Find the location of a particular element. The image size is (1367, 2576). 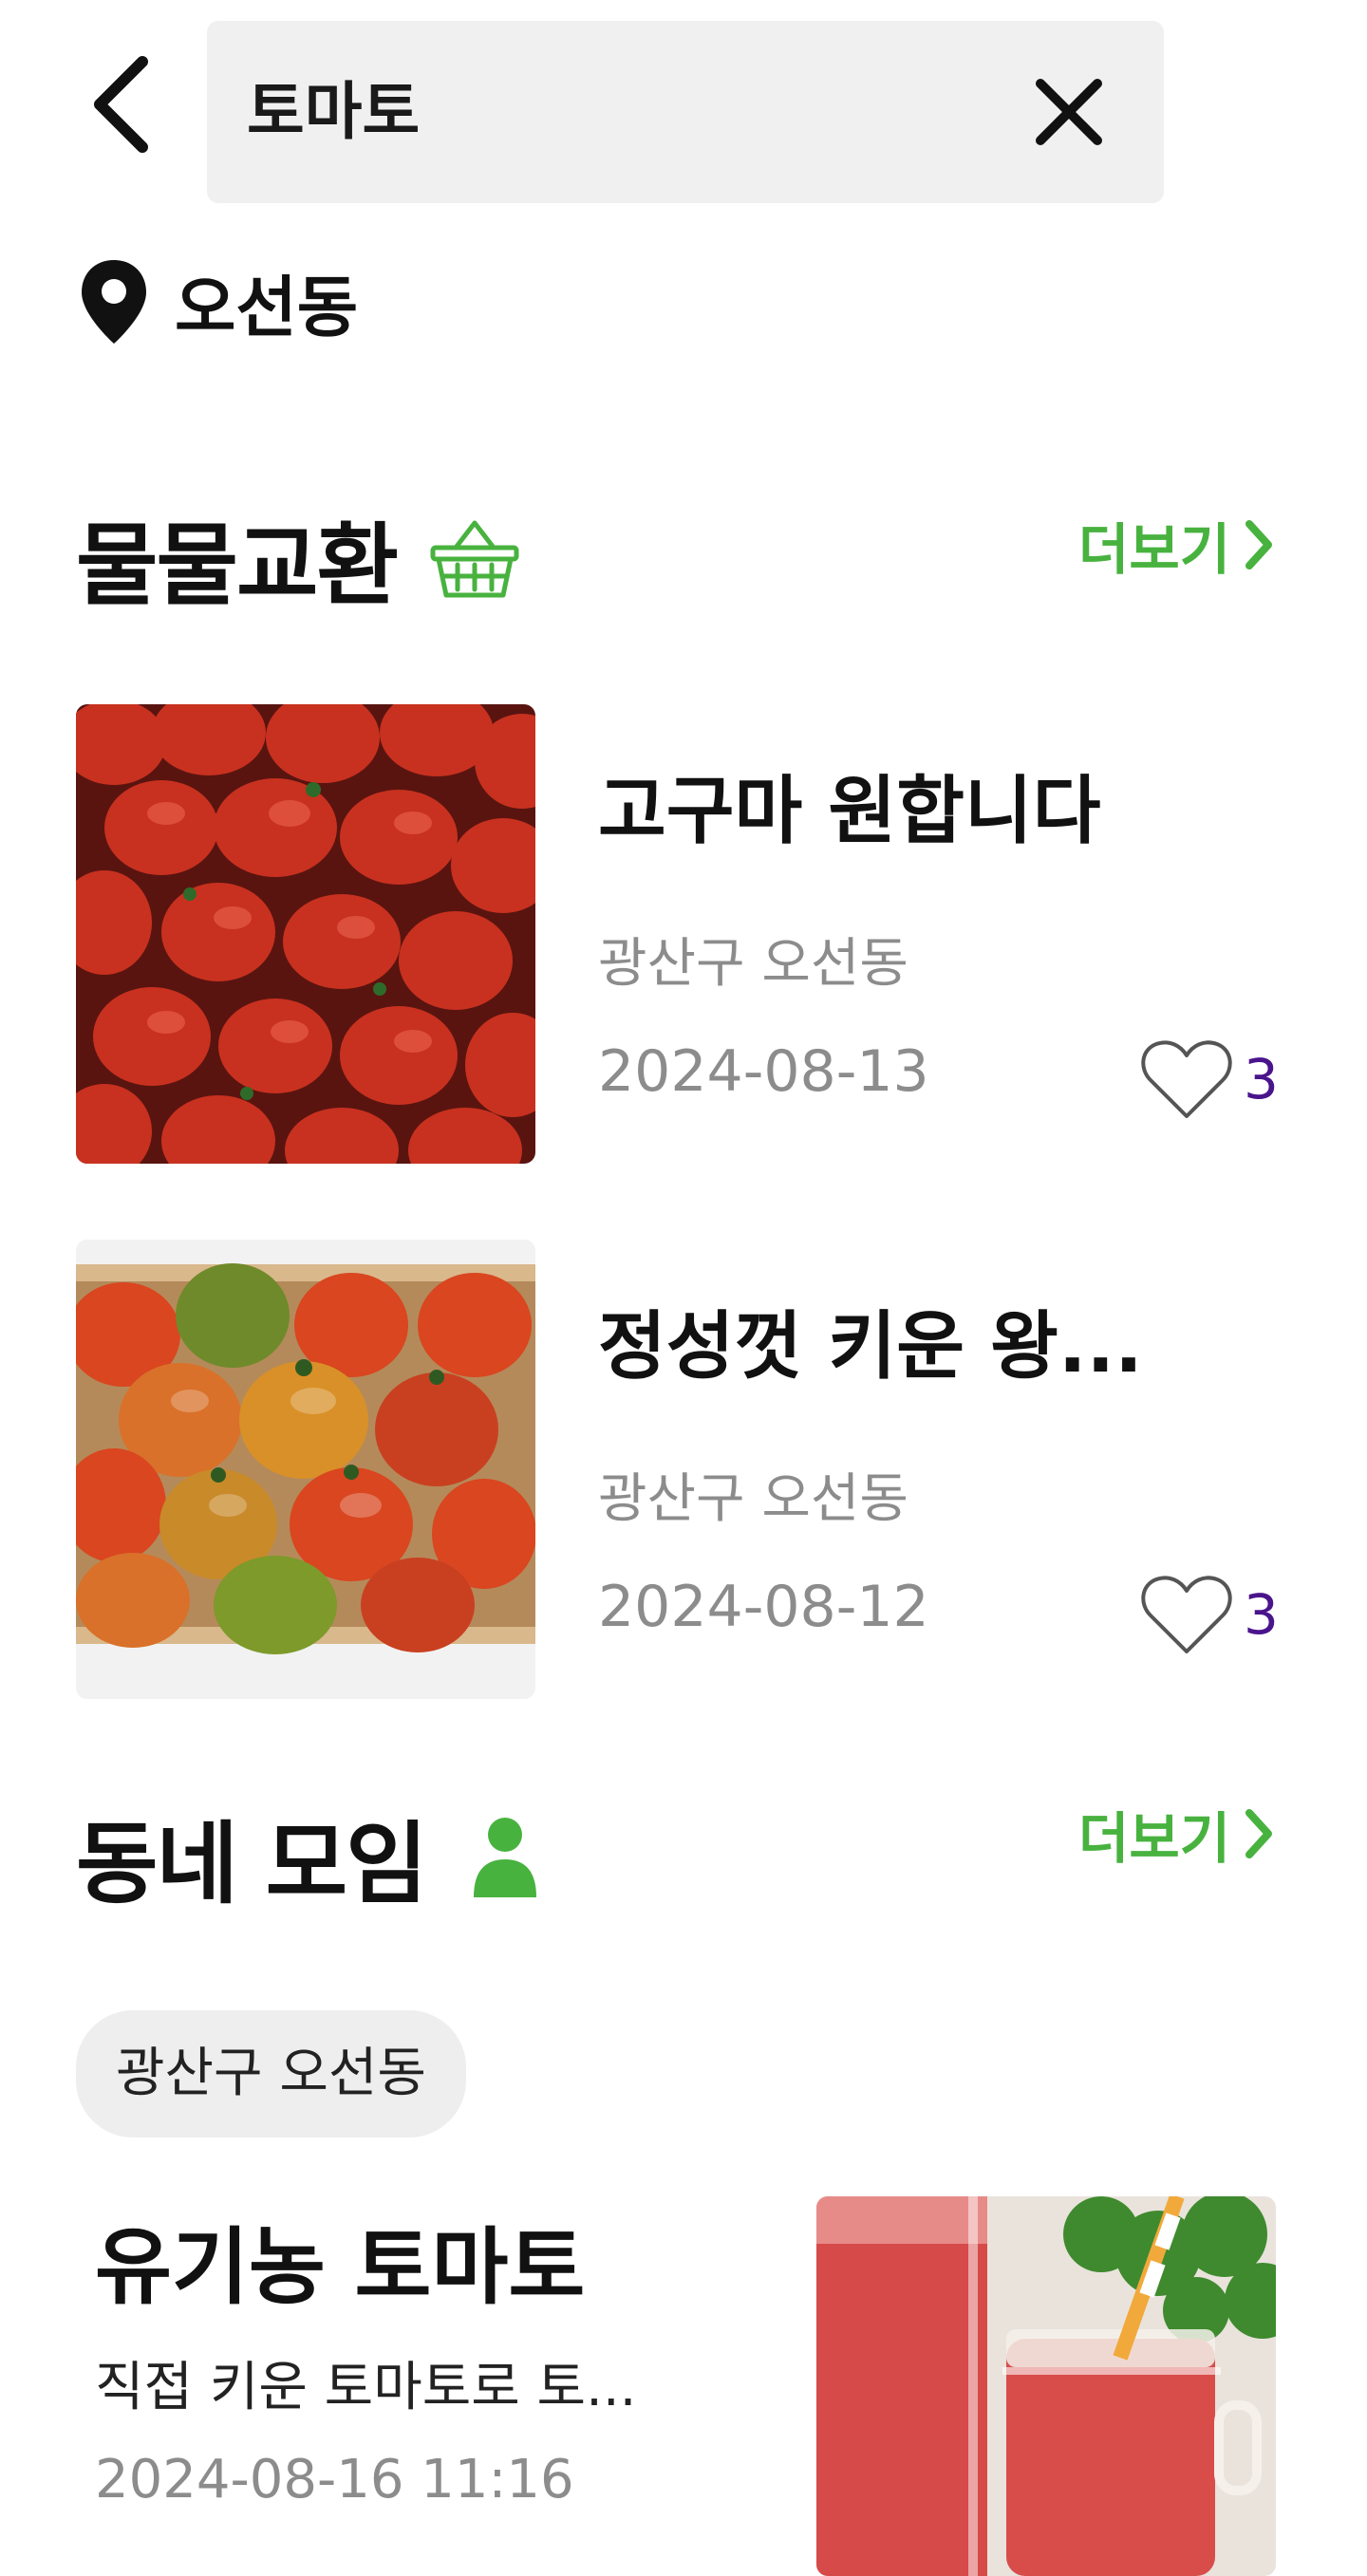

clear-search-button is located at coordinates (1069, 112).